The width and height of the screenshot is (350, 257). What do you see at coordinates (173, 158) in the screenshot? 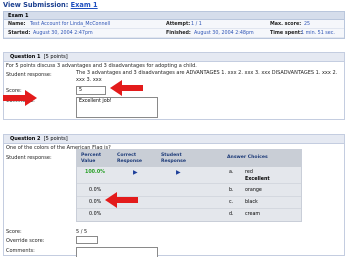
I see `student-response-header: Student Response` at bounding box center [173, 158].